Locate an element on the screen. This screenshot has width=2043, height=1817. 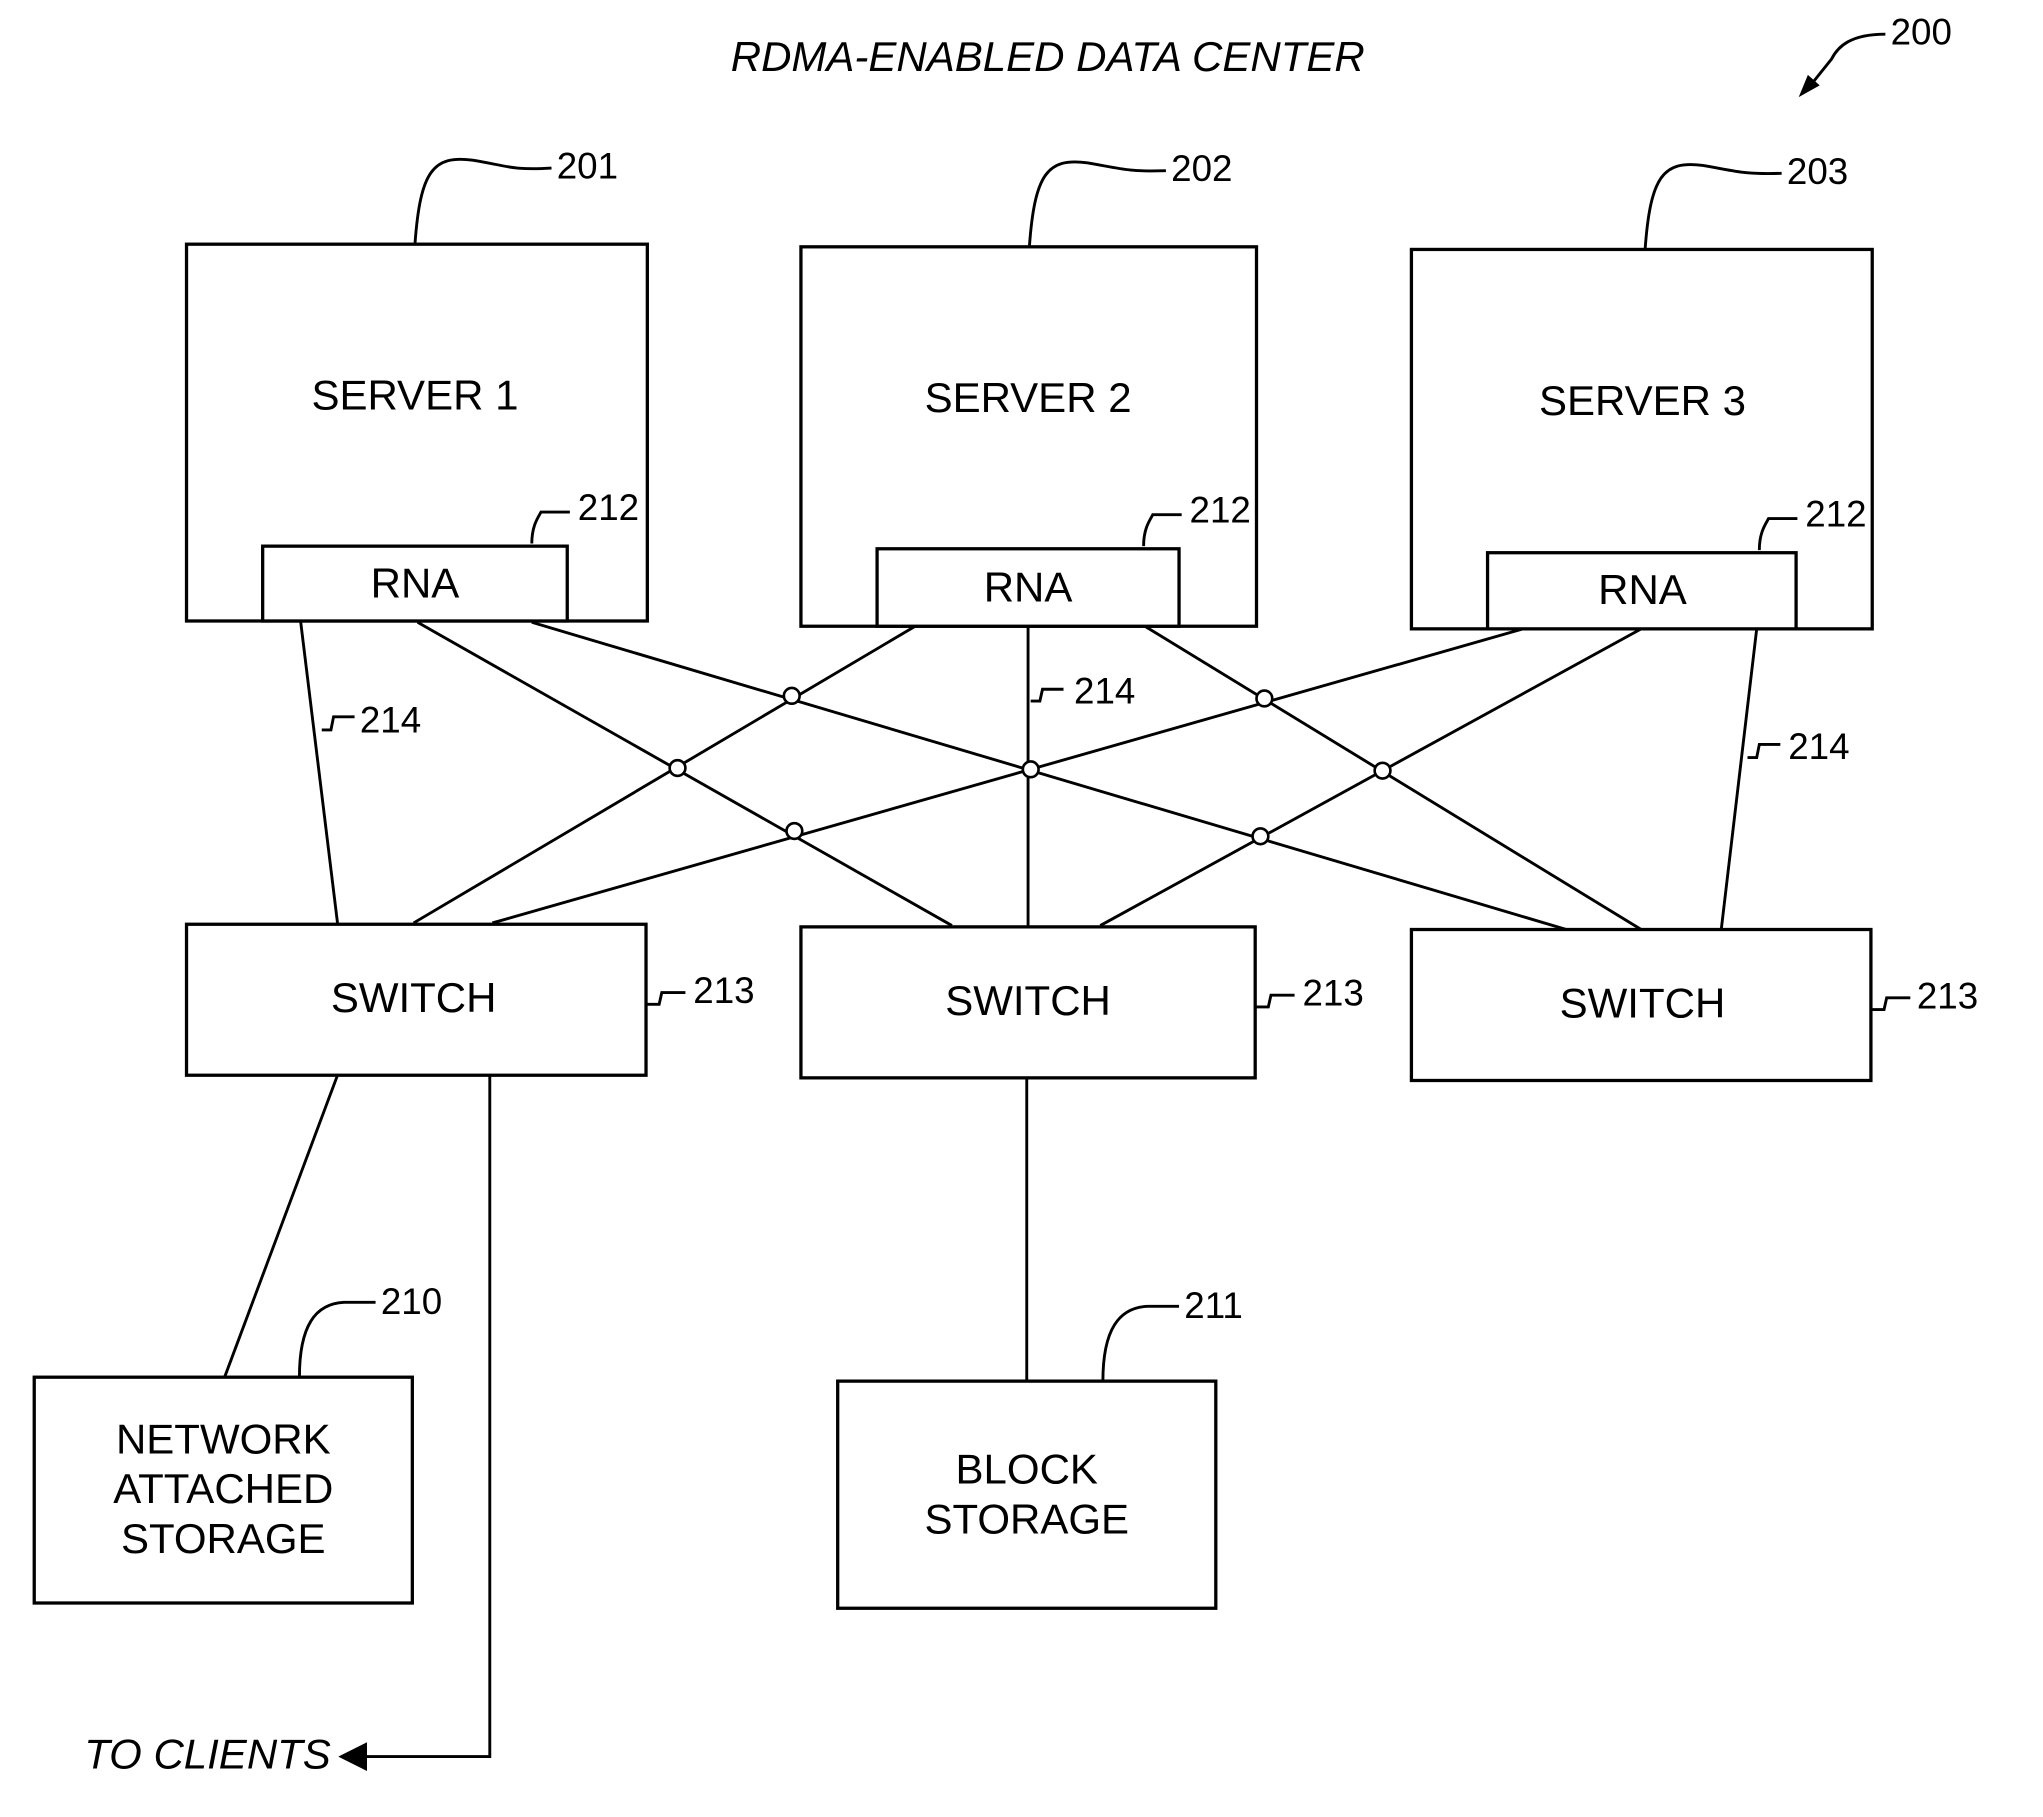
server-3-ref: 203 is located at coordinates (1817, 171).